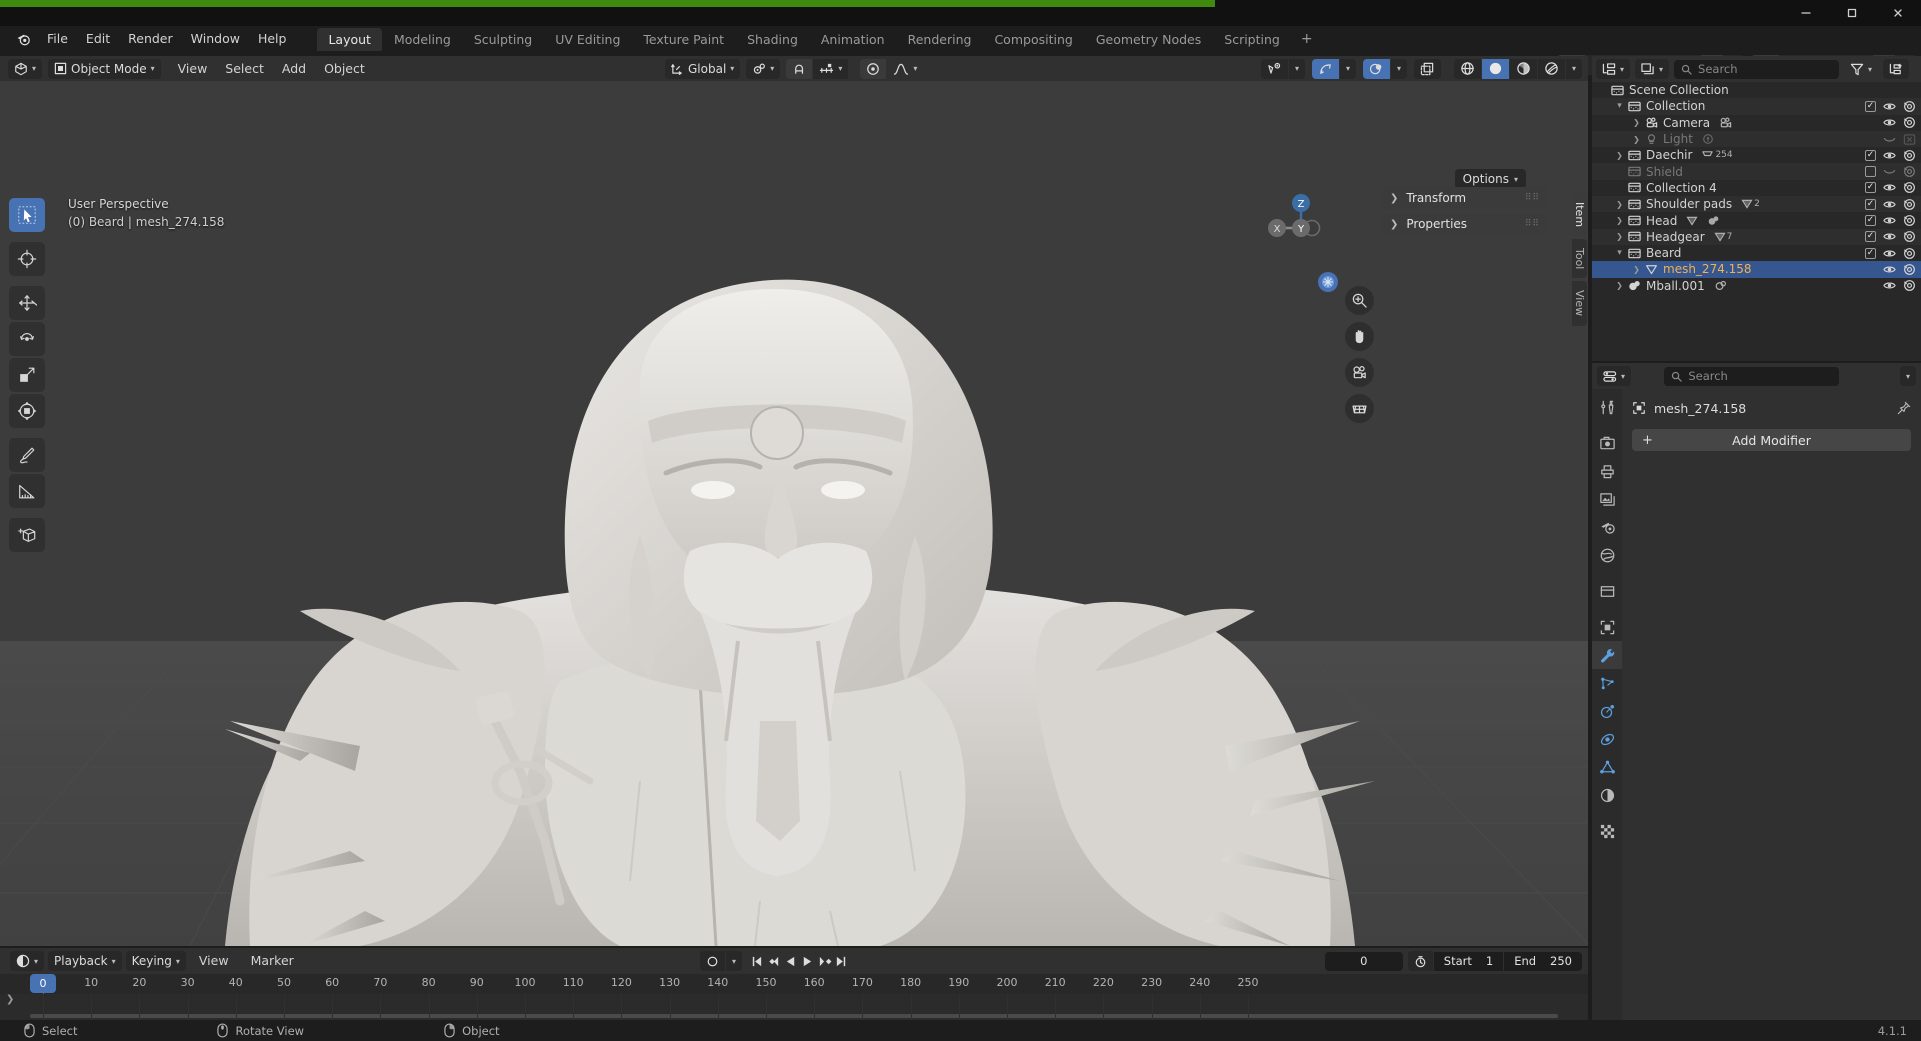 The height and width of the screenshot is (1041, 1921). What do you see at coordinates (1756, 286) in the screenshot?
I see `outliner-row-mball-001: ❯ Mball.001` at bounding box center [1756, 286].